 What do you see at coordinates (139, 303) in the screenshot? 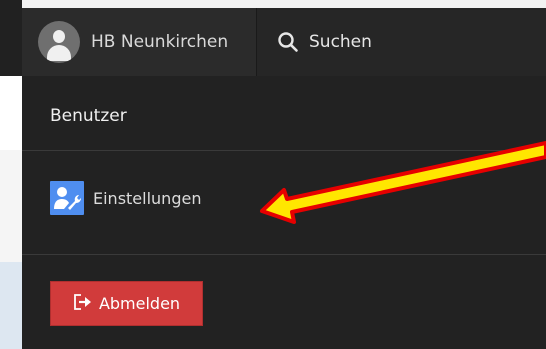
I see `logout-label: Abmelden` at bounding box center [139, 303].